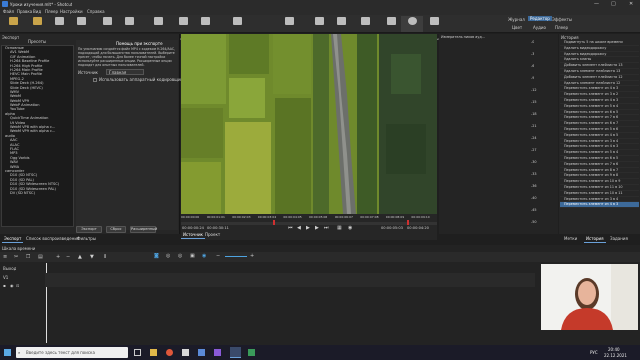  What do you see at coordinates (169, 352) in the screenshot?
I see `browser-icon` at bounding box center [169, 352].